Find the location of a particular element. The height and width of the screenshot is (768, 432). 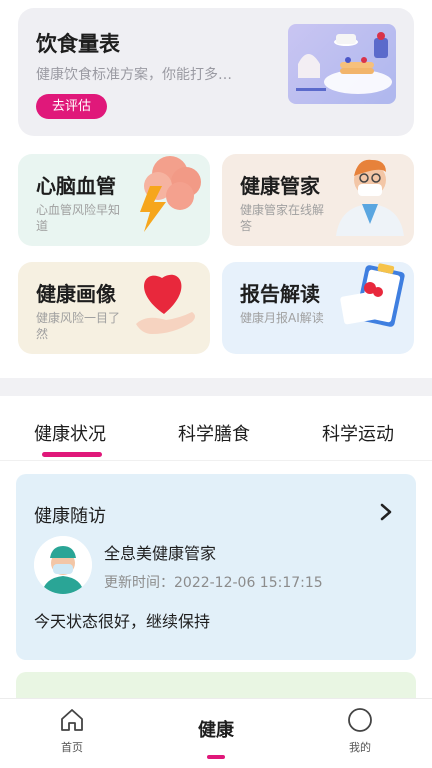

update-time-label: 更新时间： is located at coordinates (139, 583).